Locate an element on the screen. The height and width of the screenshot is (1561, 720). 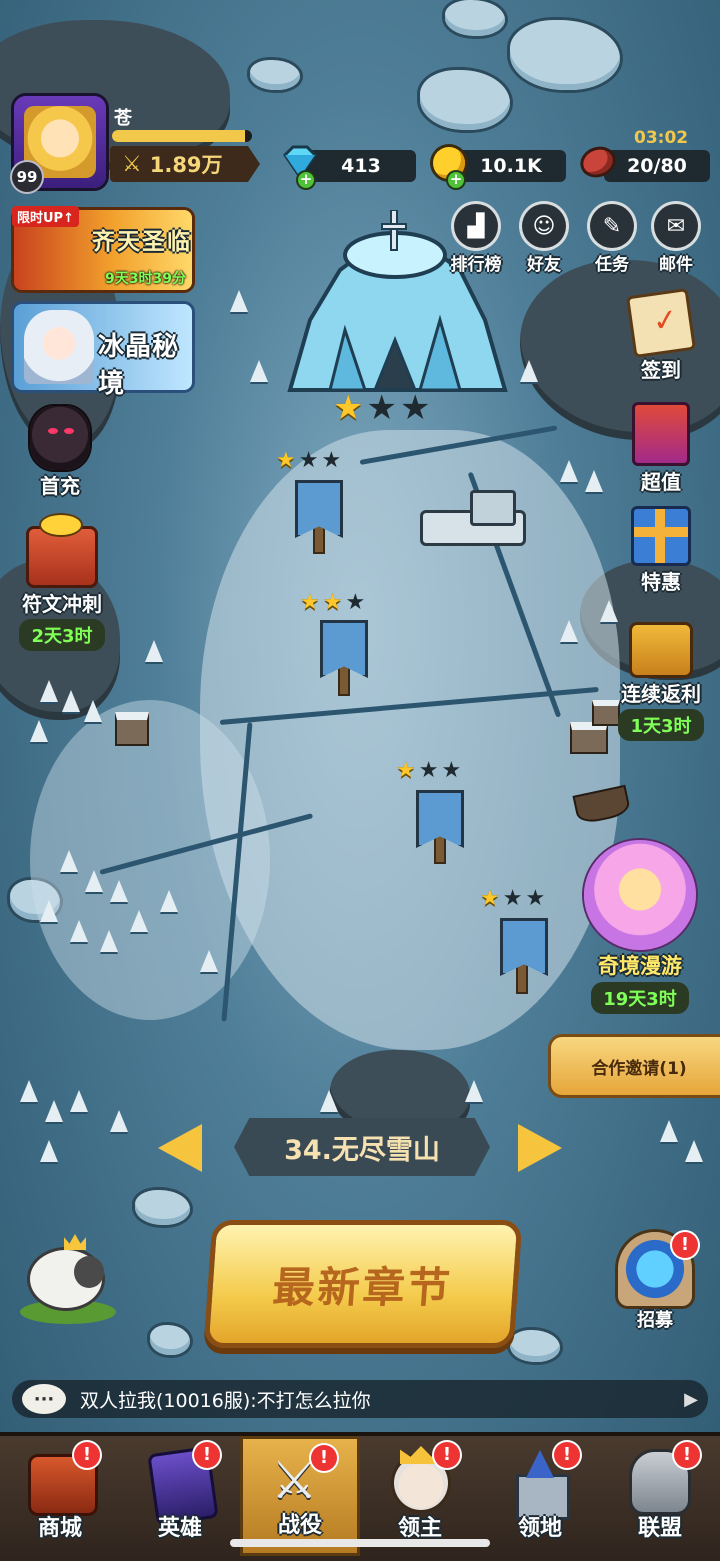
ruins is located at coordinates (475, 520).